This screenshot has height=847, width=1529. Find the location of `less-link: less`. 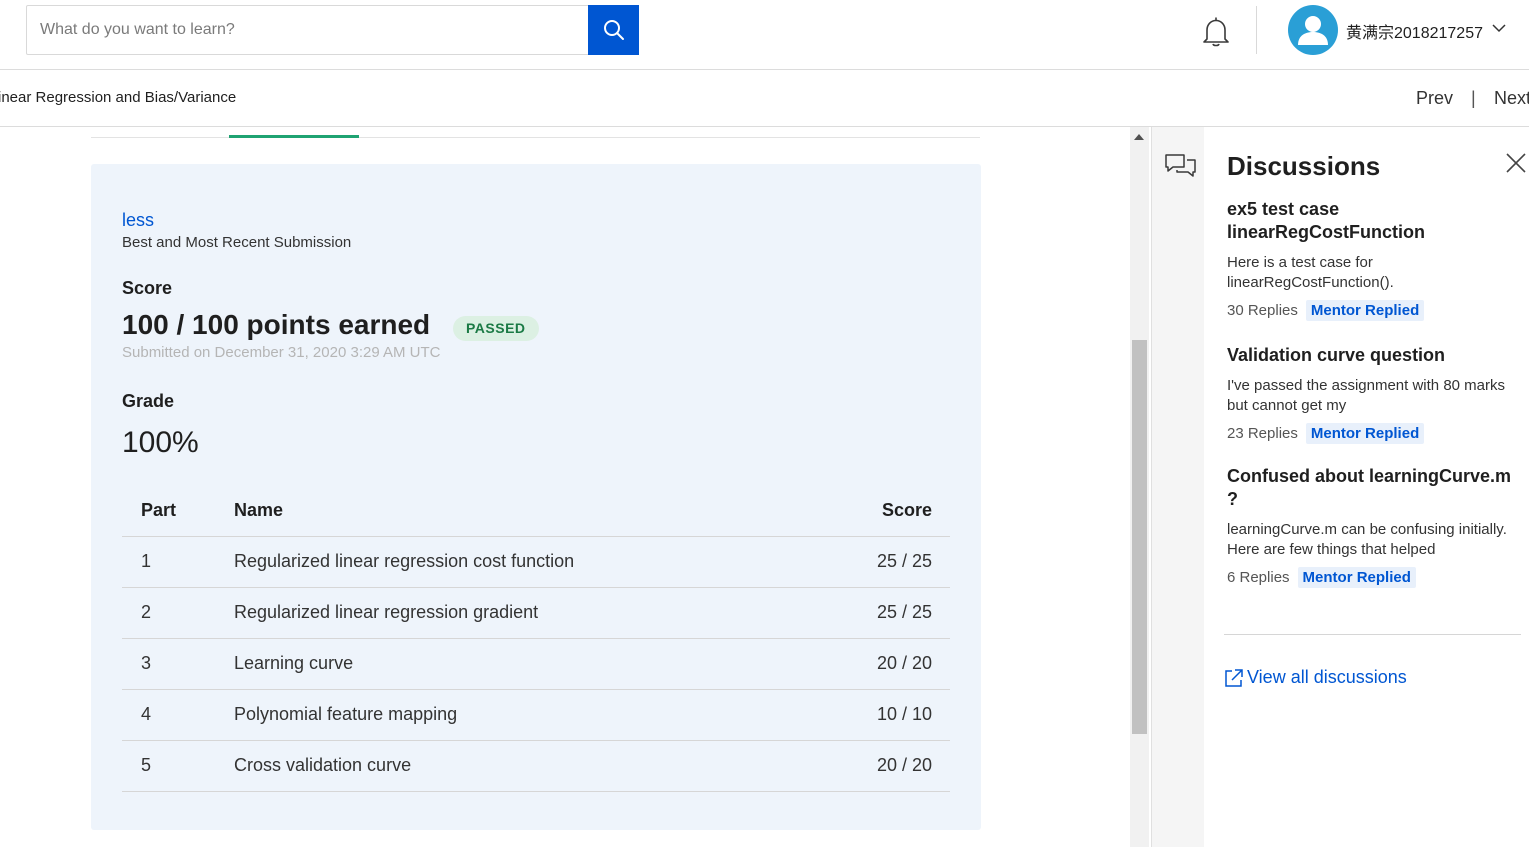

less-link: less is located at coordinates (138, 220).